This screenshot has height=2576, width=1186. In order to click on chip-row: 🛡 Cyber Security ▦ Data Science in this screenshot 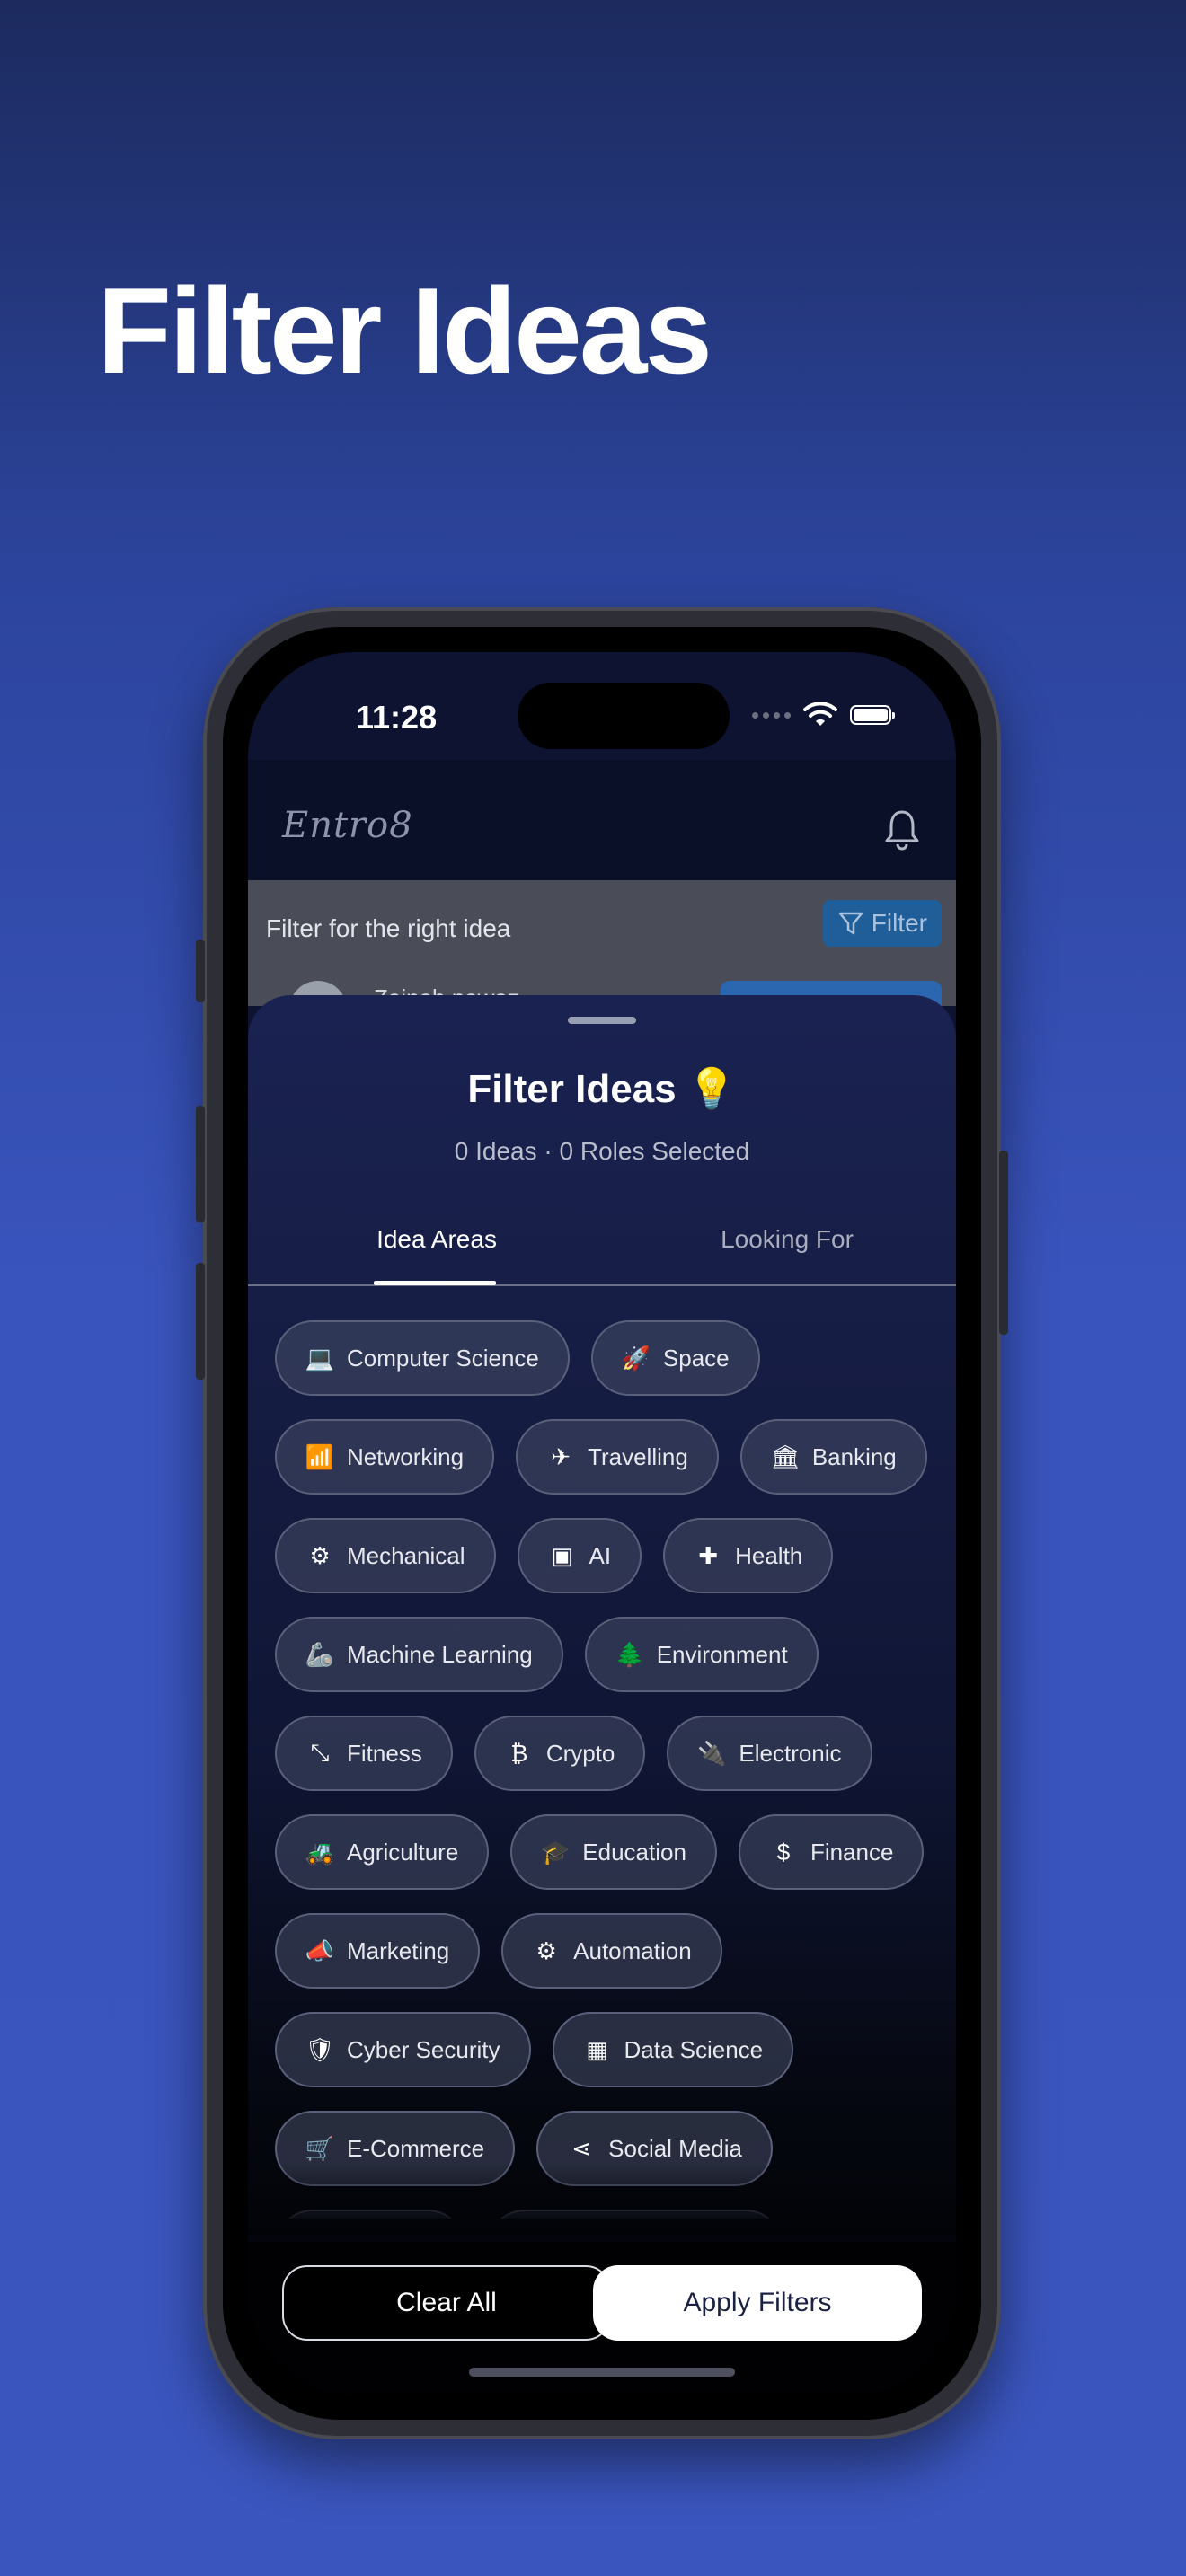, I will do `click(602, 2049)`.